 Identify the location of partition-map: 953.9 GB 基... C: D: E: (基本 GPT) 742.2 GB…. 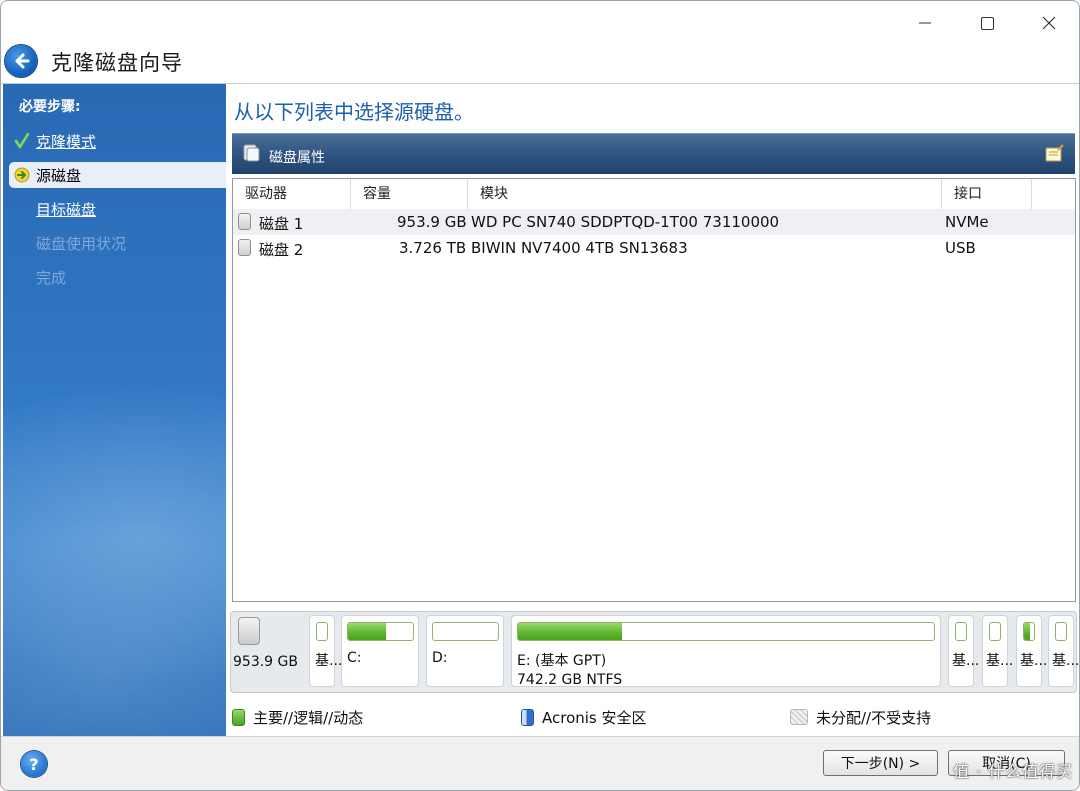
(654, 652).